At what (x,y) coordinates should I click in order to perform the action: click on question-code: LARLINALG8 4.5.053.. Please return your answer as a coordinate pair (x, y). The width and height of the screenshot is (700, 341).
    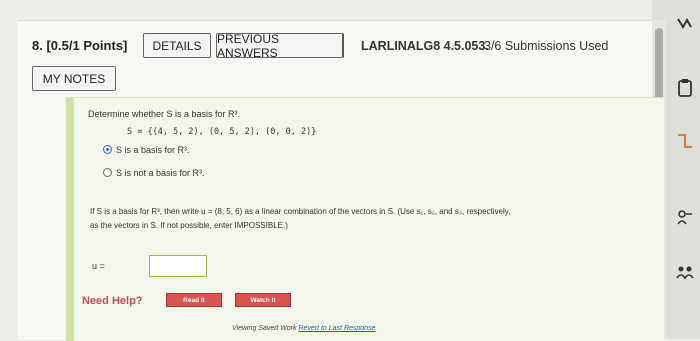
    Looking at the image, I should click on (425, 46).